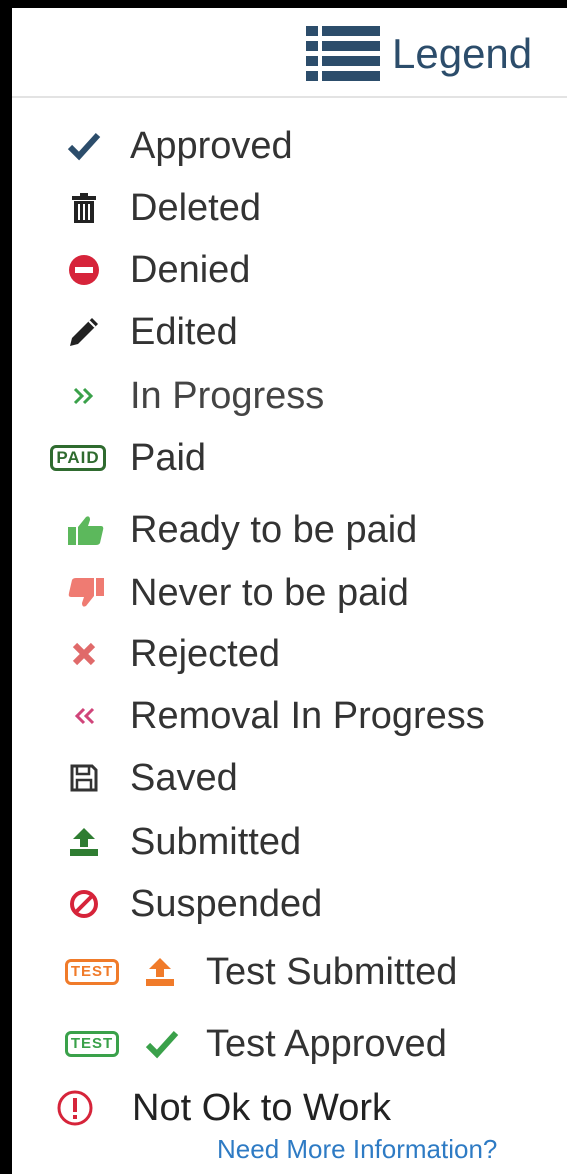 The width and height of the screenshot is (567, 1174). I want to click on legend-item-label: Paid, so click(168, 458).